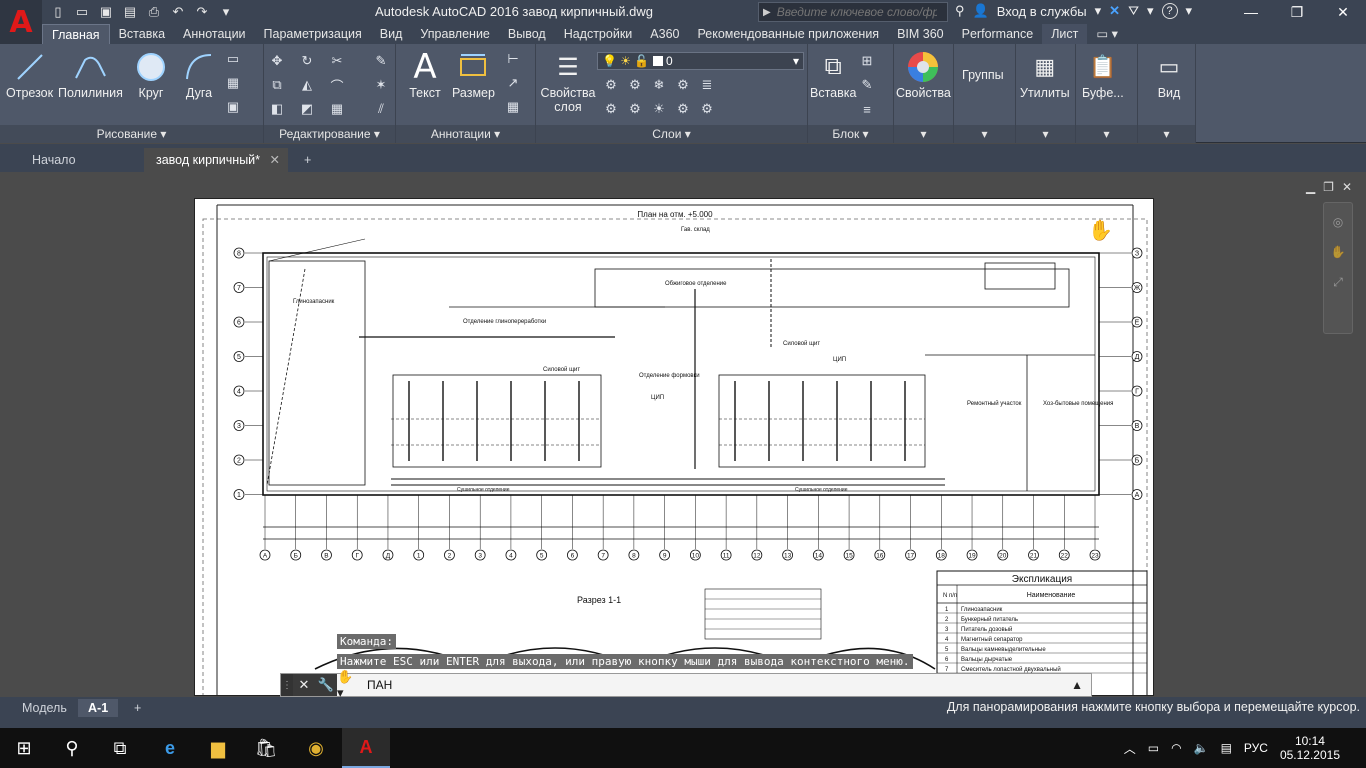 The height and width of the screenshot is (768, 1366). I want to click on explorer-icon: ▆, so click(218, 748).